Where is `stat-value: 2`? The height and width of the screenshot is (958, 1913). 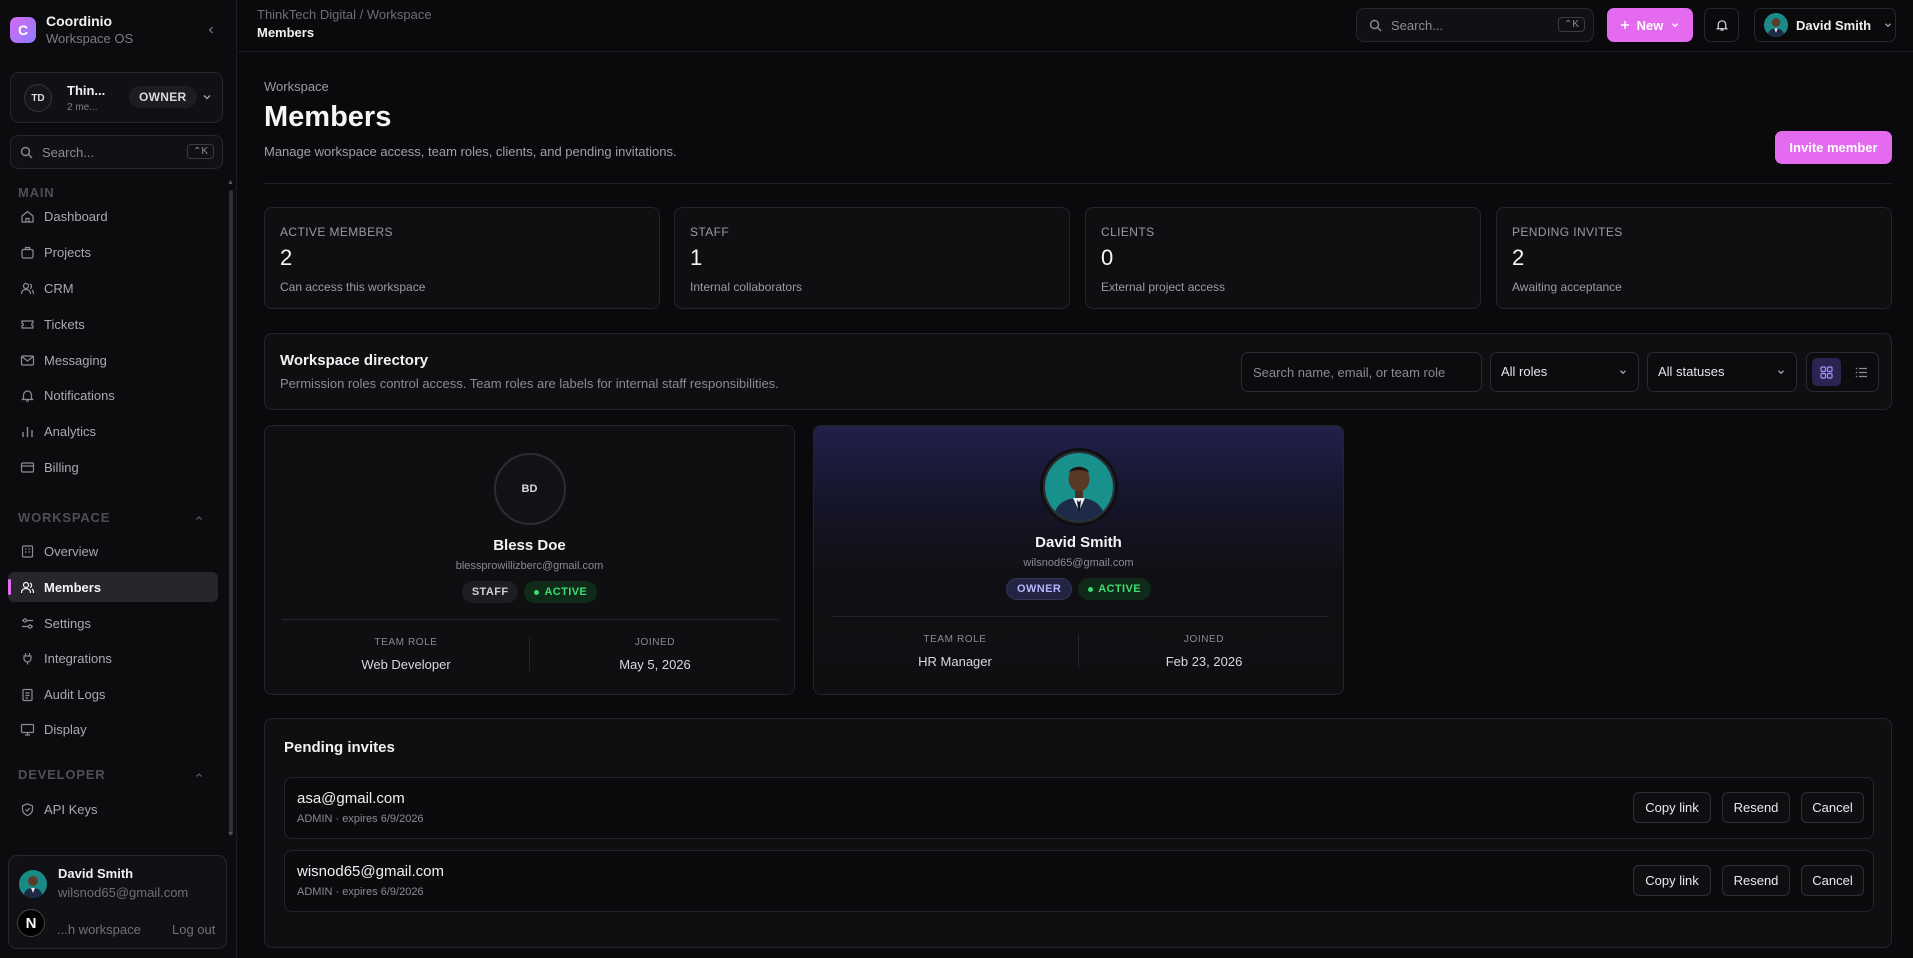 stat-value: 2 is located at coordinates (1518, 257).